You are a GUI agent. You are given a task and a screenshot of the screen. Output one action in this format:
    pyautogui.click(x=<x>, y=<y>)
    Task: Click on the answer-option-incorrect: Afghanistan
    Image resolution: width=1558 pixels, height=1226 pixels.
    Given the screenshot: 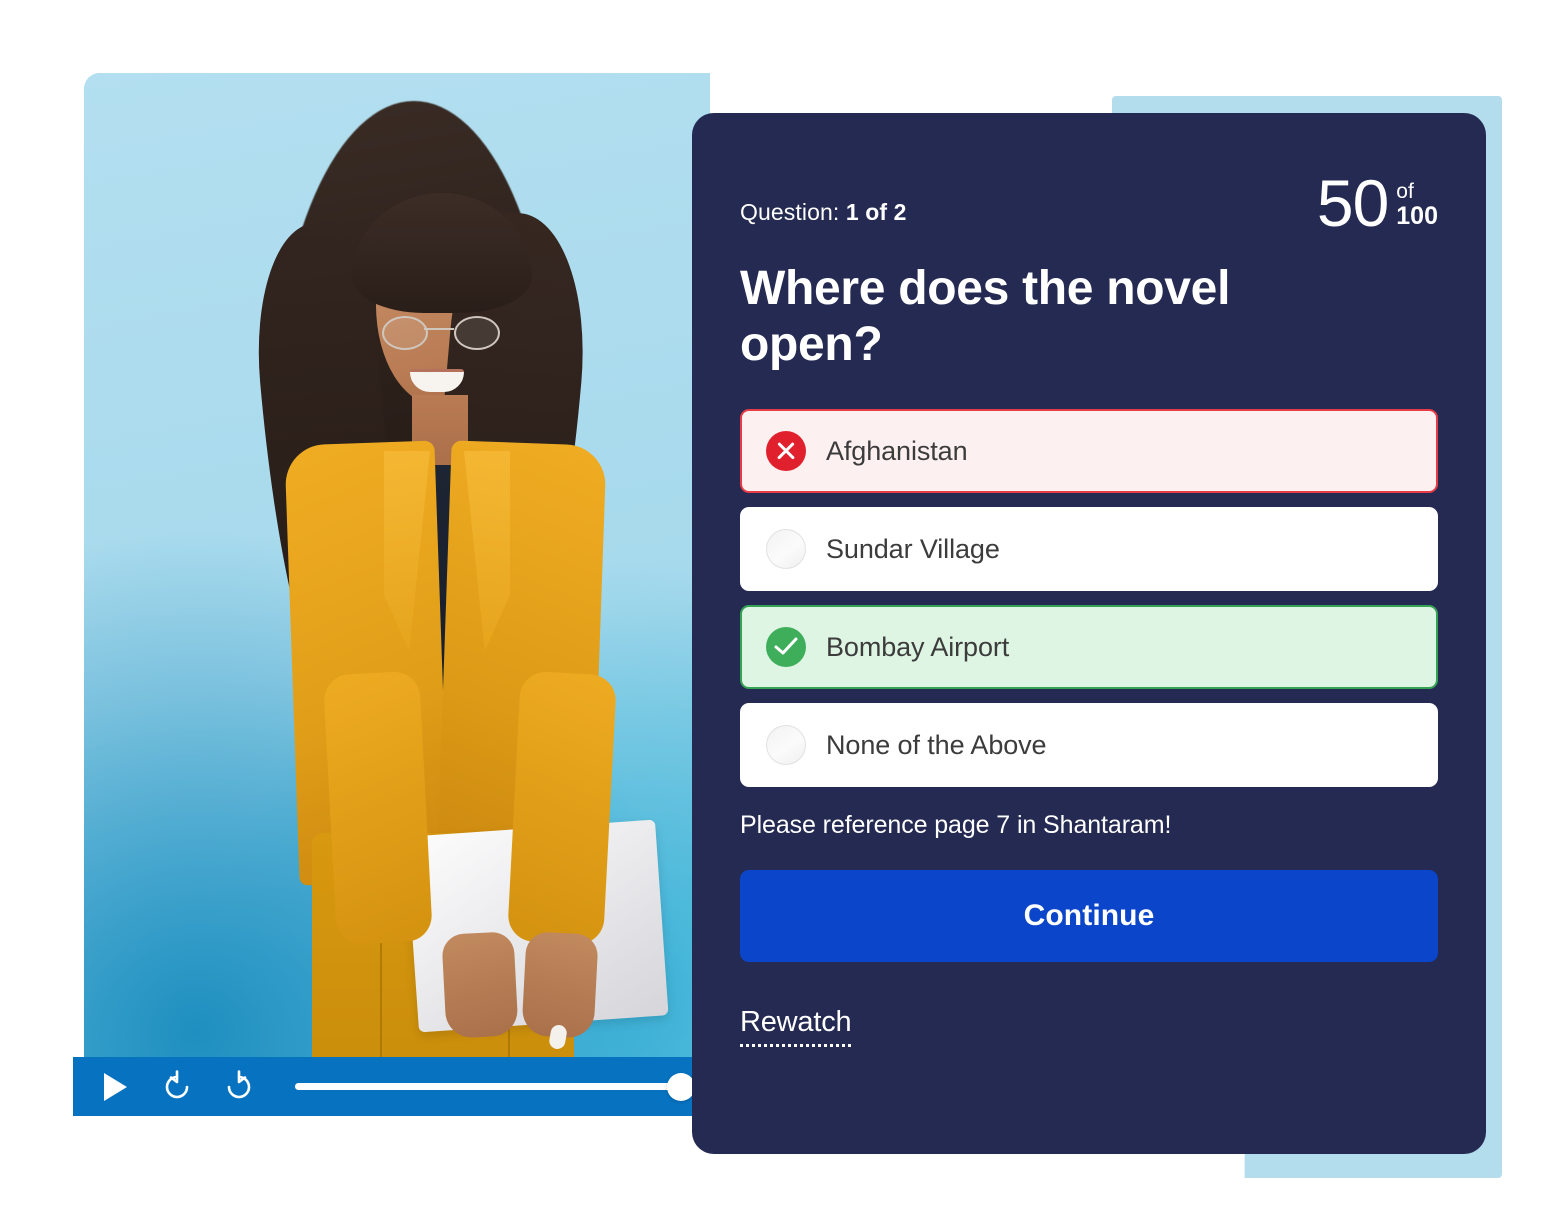 What is the action you would take?
    pyautogui.click(x=1089, y=451)
    